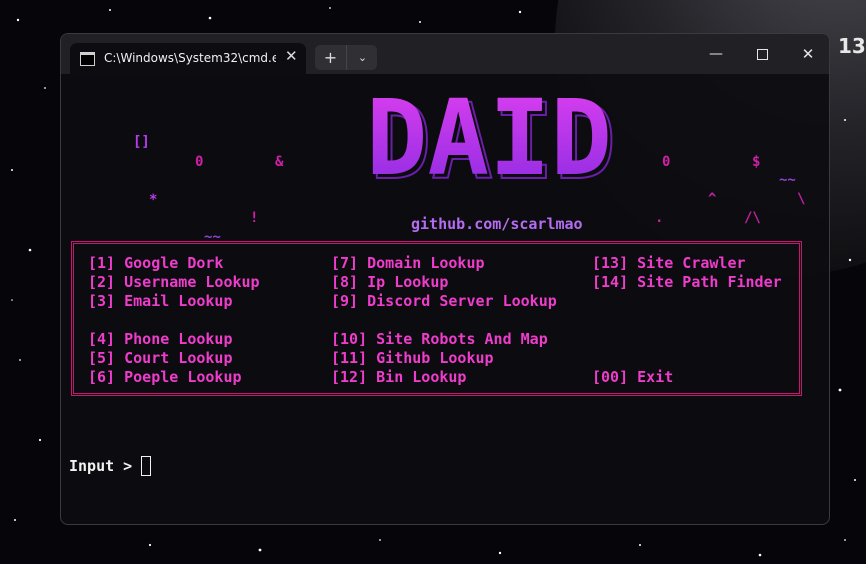 This screenshot has width=866, height=564. Describe the element at coordinates (390, 282) in the screenshot. I see `menu-item-ip-lookup: [8] Ip Lookup` at that location.